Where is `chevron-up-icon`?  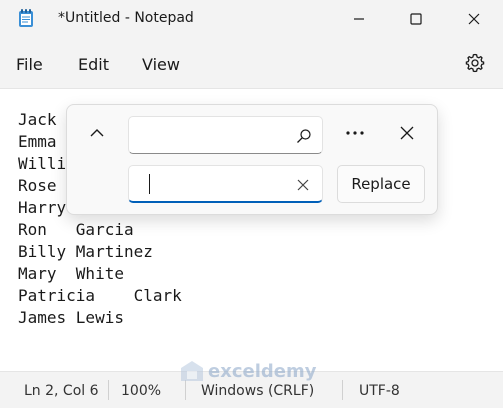 chevron-up-icon is located at coordinates (97, 133).